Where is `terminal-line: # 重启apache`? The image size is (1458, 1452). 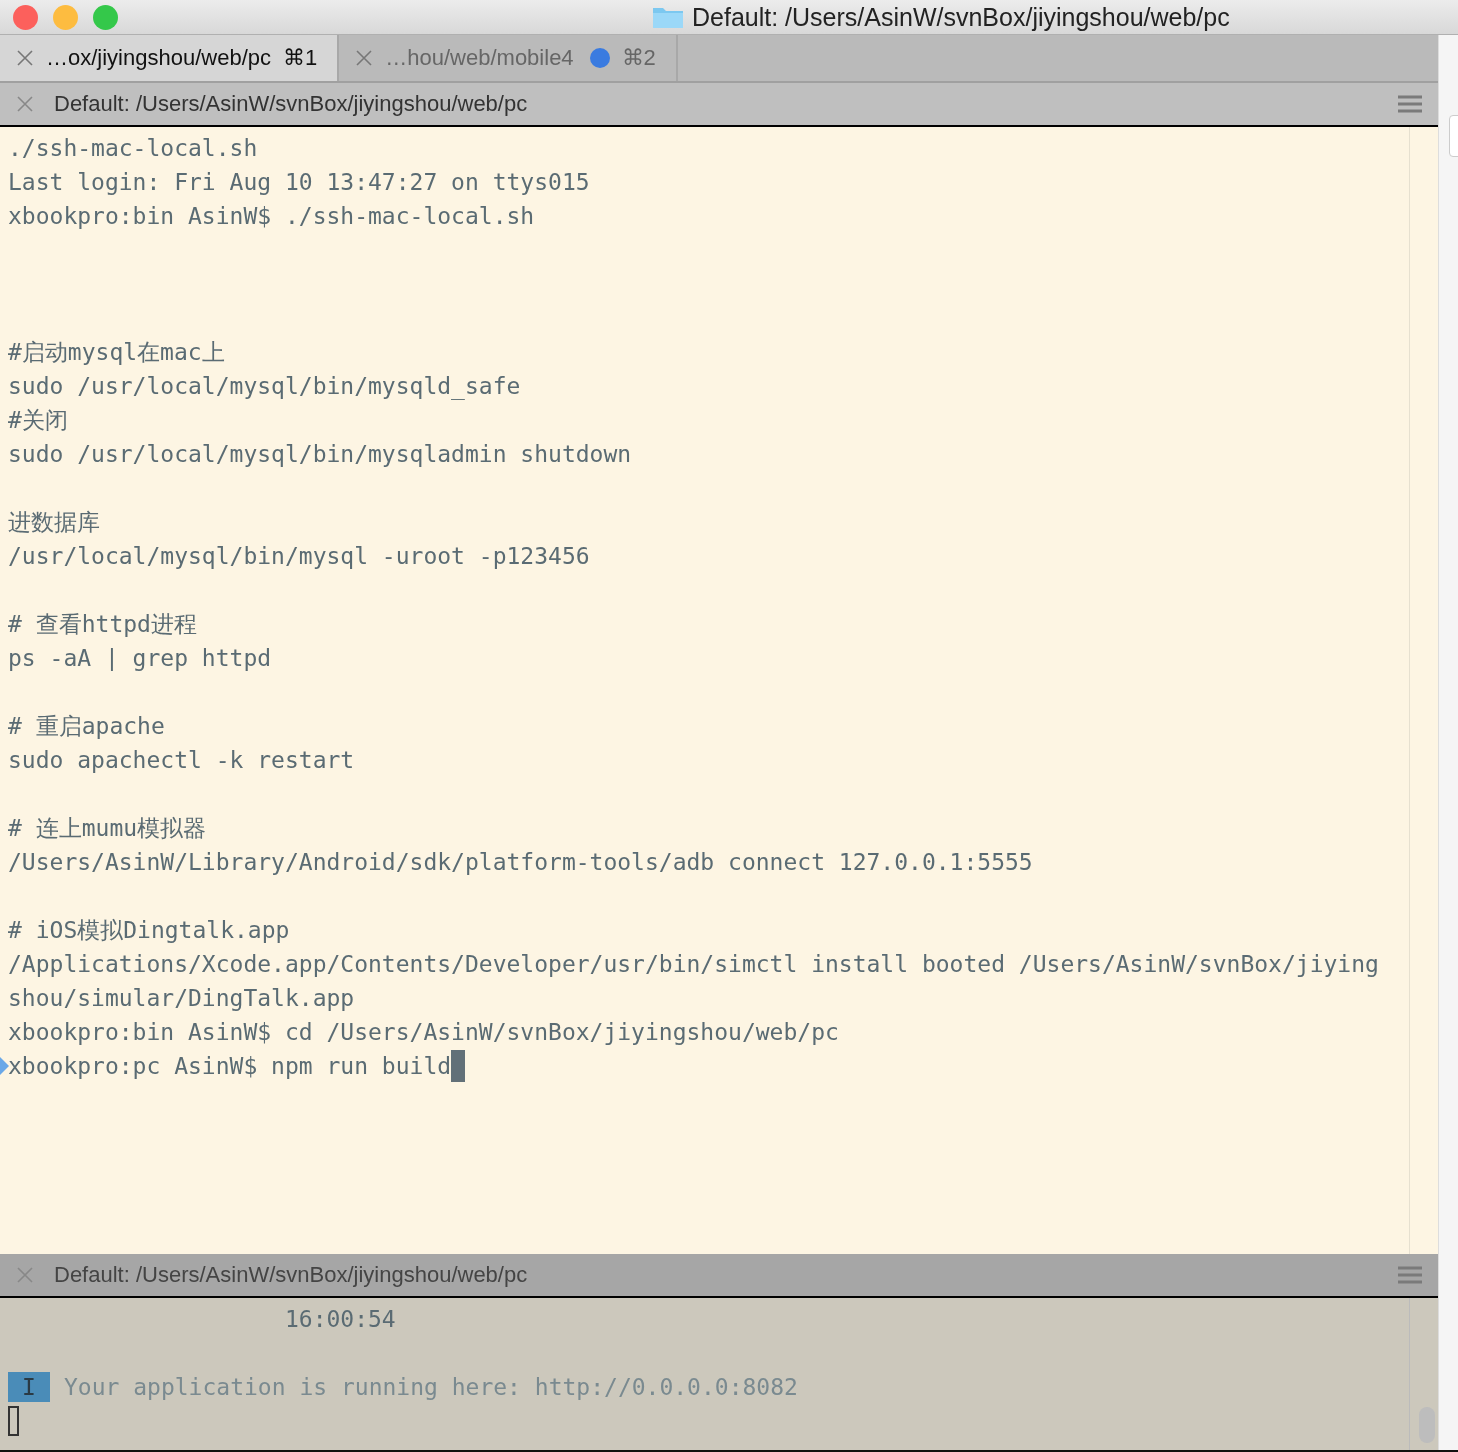
terminal-line: # 重启apache is located at coordinates (86, 726).